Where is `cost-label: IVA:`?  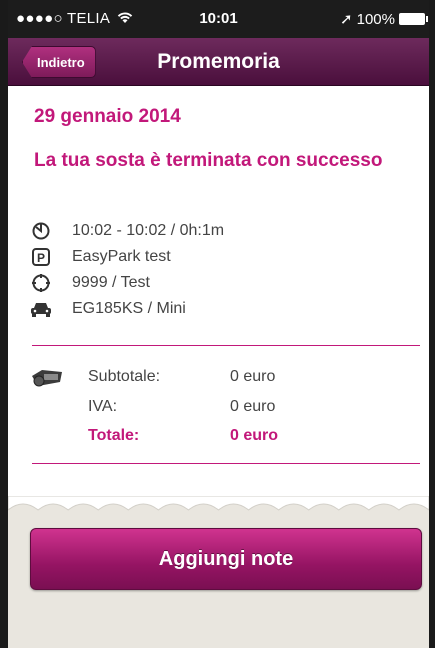
cost-label: IVA: is located at coordinates (103, 406).